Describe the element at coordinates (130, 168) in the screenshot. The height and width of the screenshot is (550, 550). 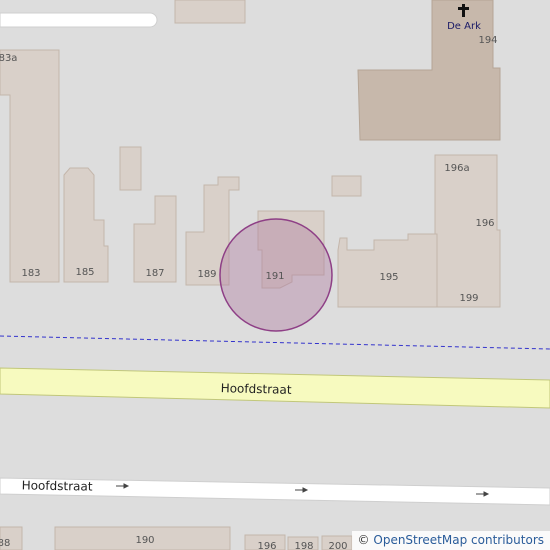
I see `building-shed` at that location.